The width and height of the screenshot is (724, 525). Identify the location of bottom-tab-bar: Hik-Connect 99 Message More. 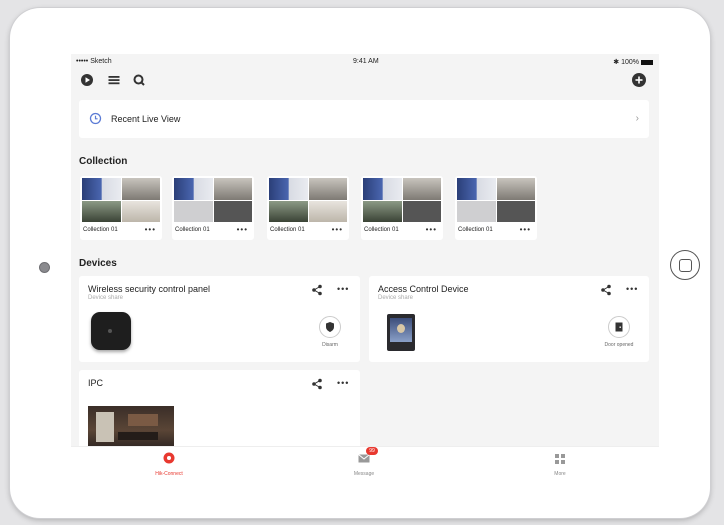
(365, 462).